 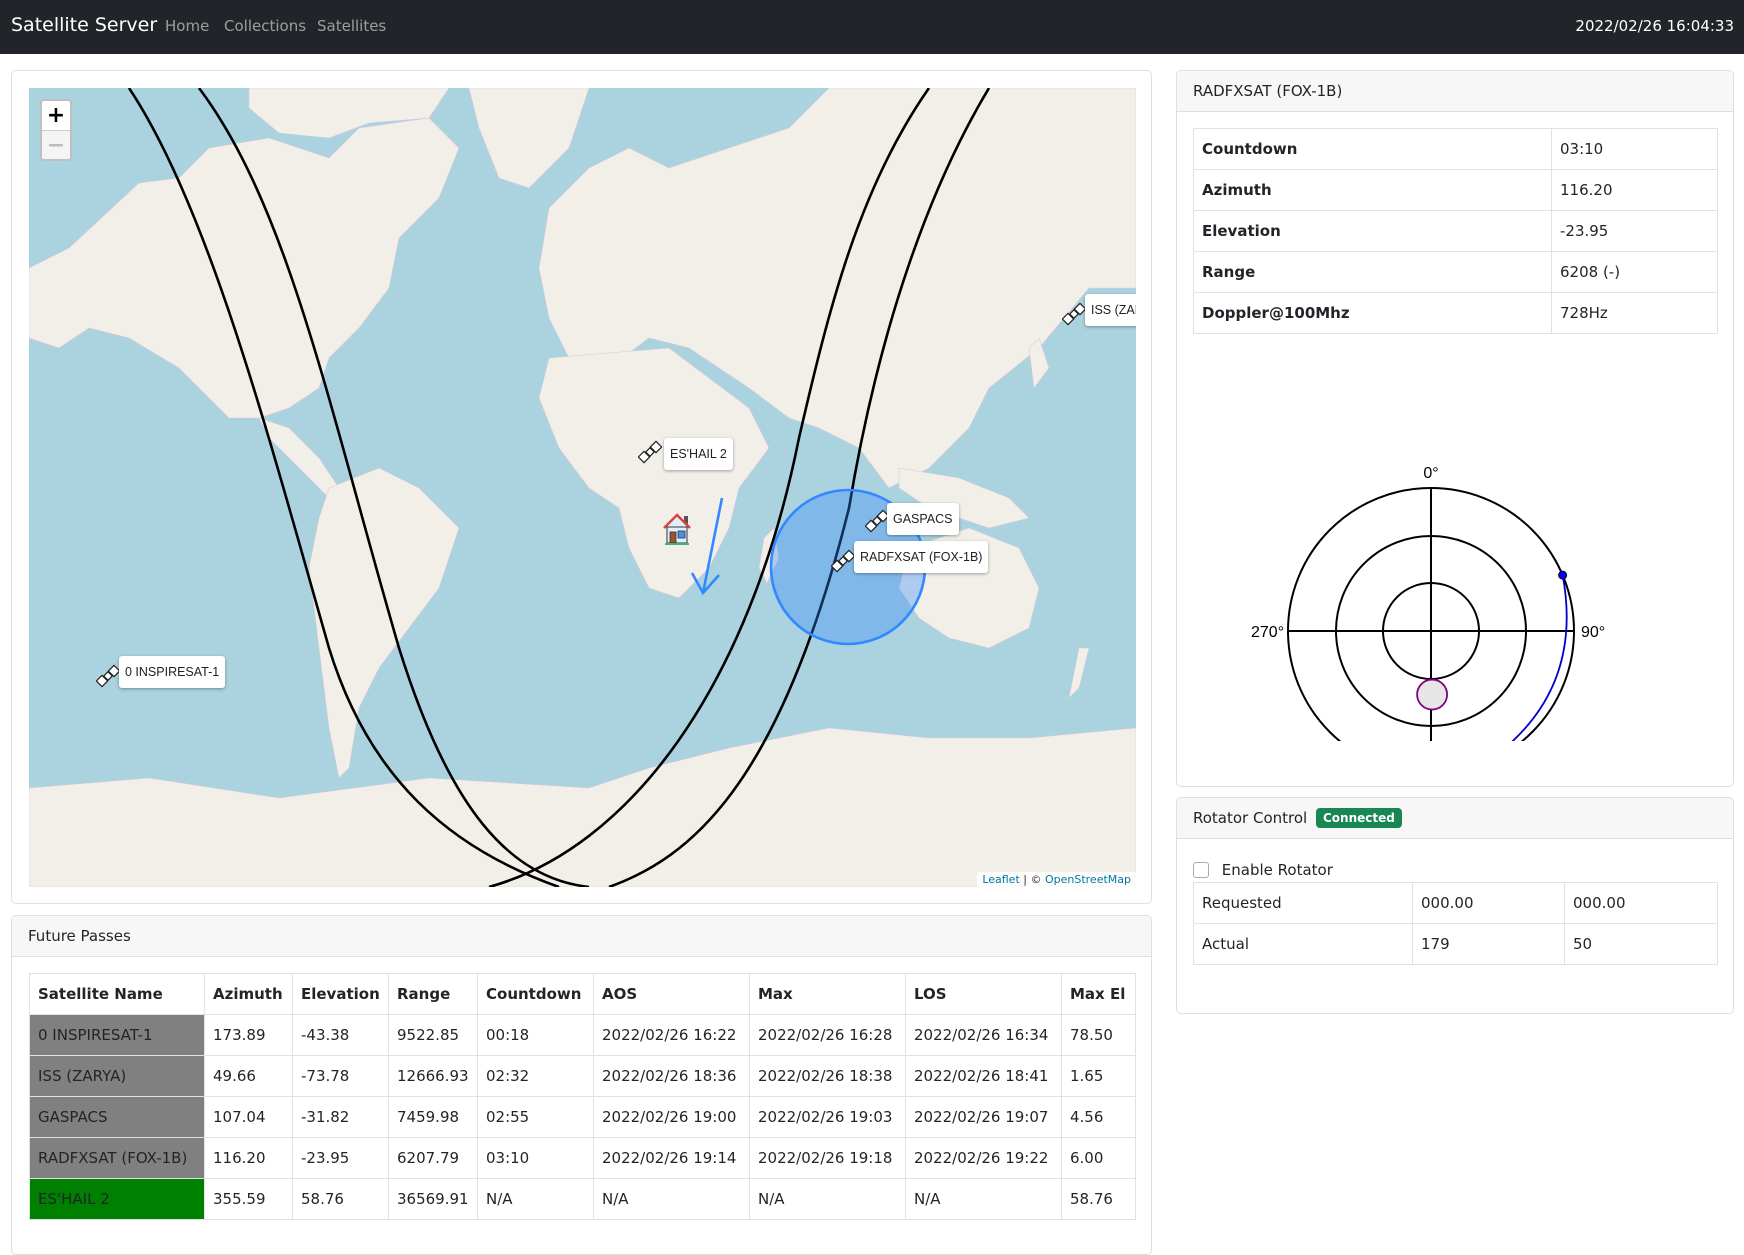 I want to click on pass-countdown: N/A, so click(x=535, y=1199).